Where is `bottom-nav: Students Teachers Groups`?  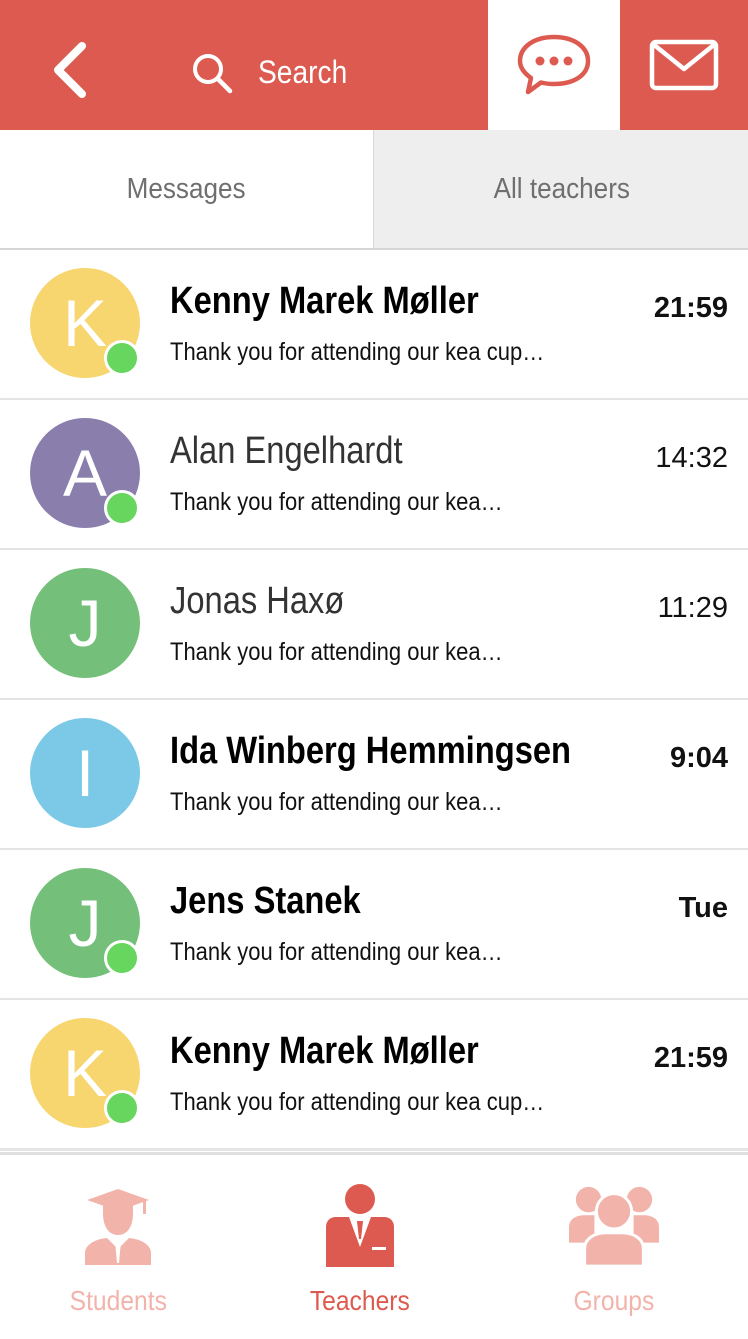
bottom-nav: Students Teachers Groups is located at coordinates (374, 1244).